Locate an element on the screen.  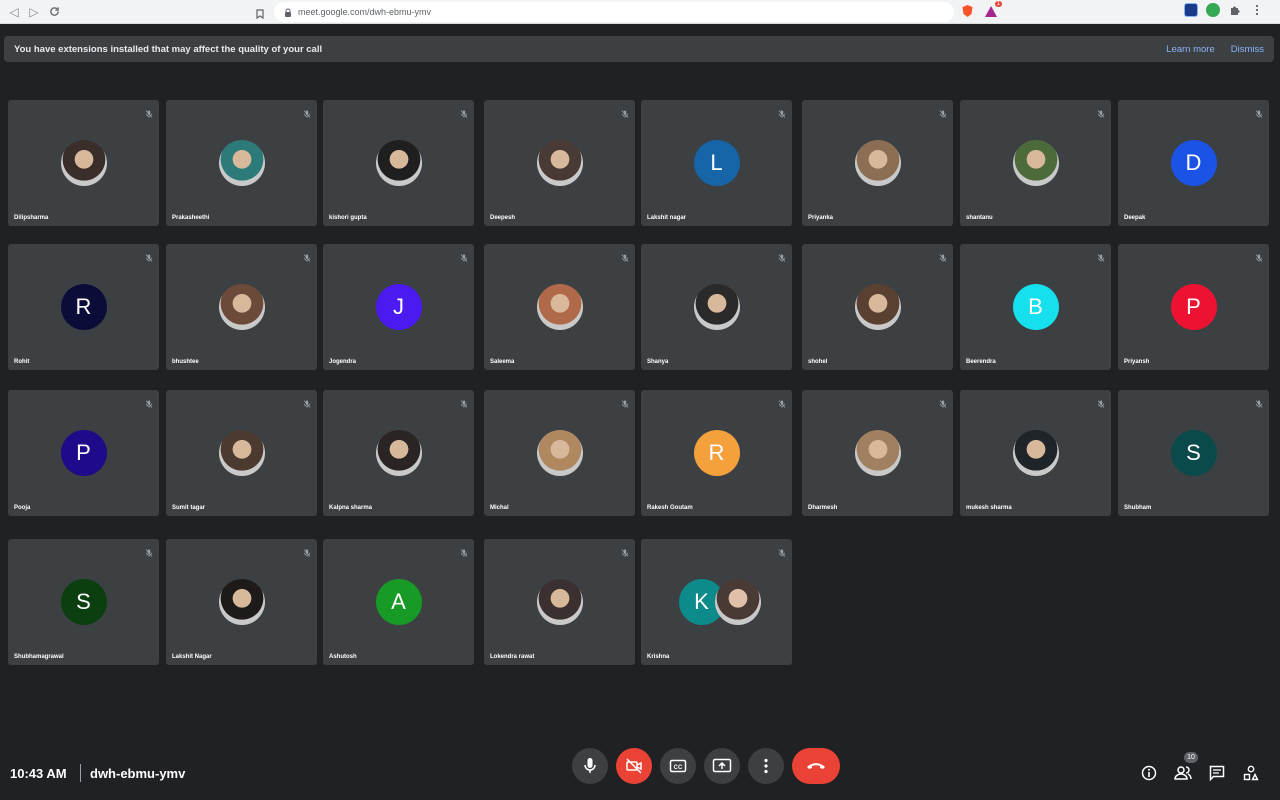
avatar: L is located at coordinates (716, 163).